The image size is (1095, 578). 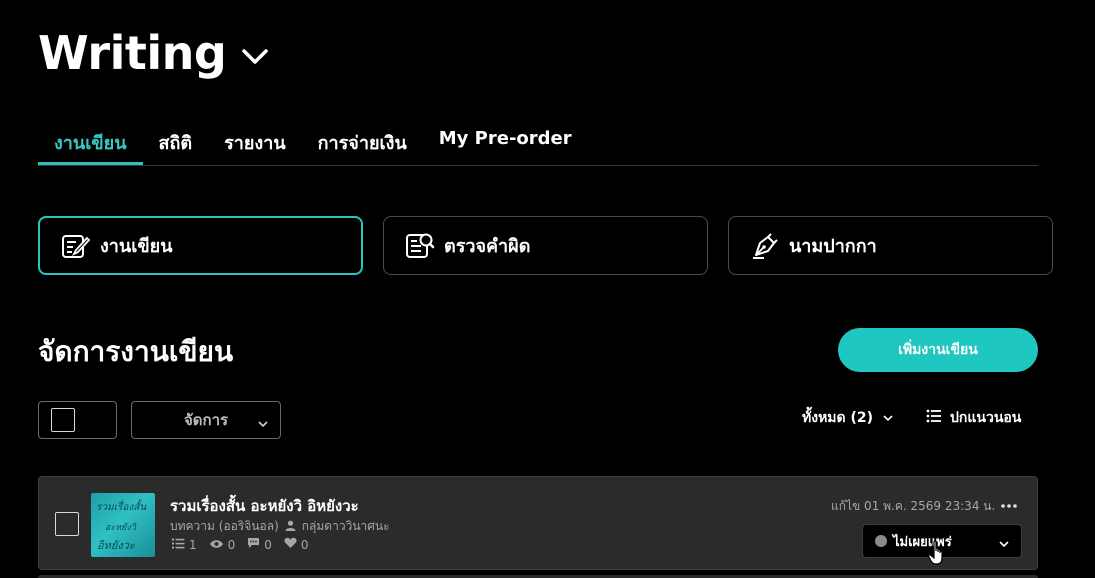 What do you see at coordinates (765, 246) in the screenshot?
I see `pen-nib-icon` at bounding box center [765, 246].